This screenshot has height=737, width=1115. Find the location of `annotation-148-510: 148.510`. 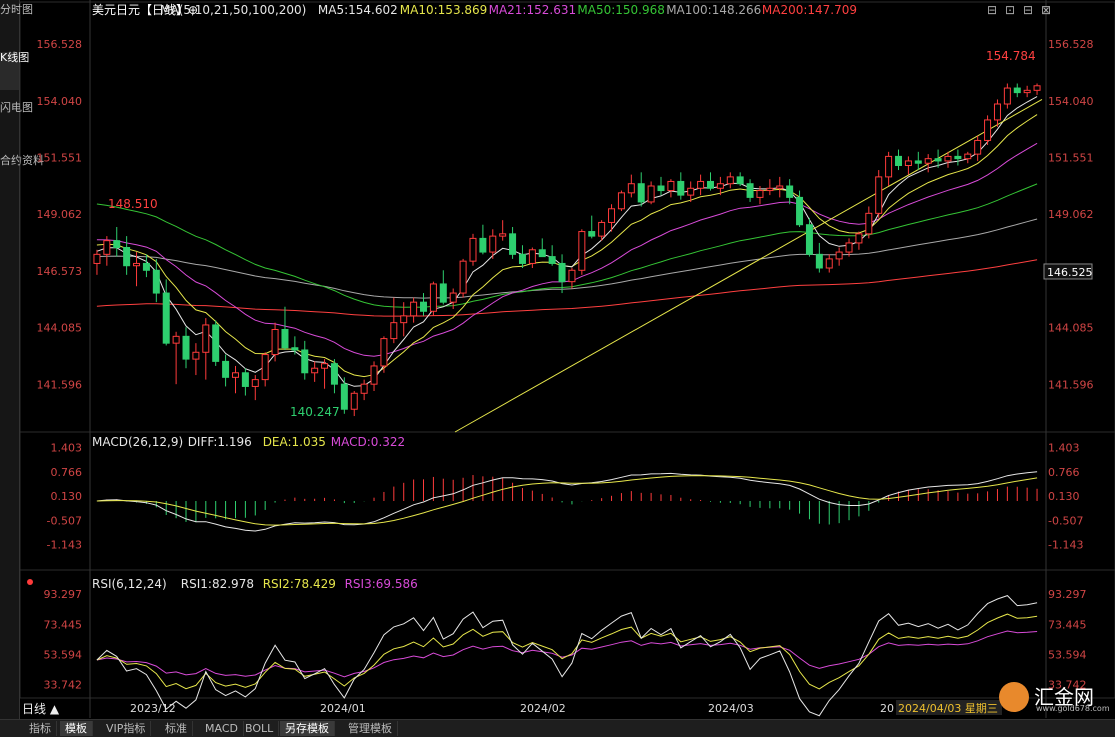

annotation-148-510: 148.510 is located at coordinates (133, 204).